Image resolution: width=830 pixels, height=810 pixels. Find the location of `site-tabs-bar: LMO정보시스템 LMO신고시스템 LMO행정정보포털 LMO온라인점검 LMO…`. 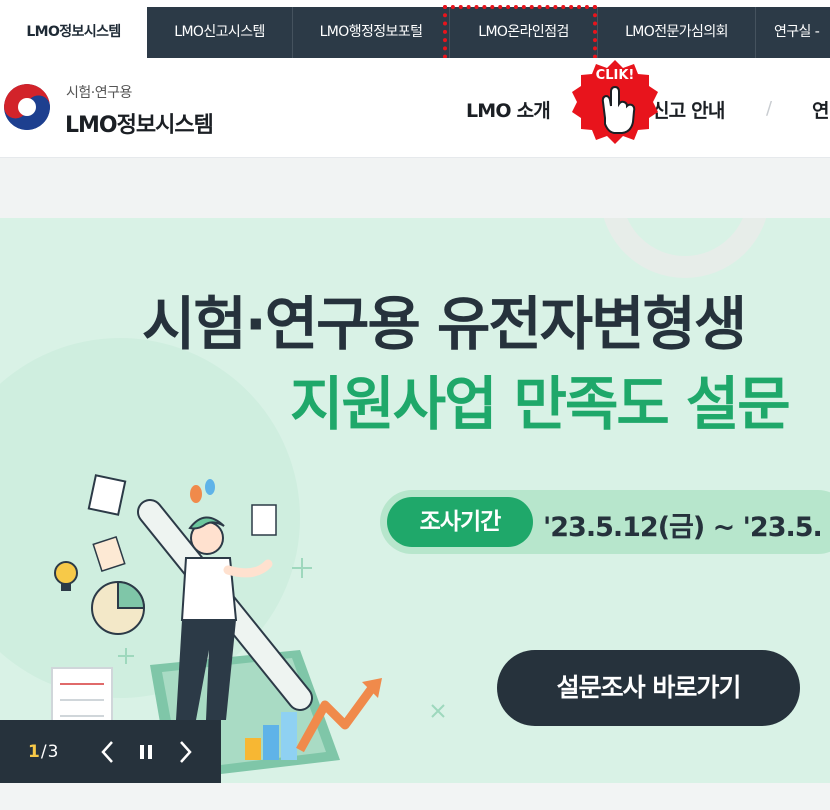

site-tabs-bar: LMO정보시스템 LMO신고시스템 LMO행정정보포털 LMO온라인점검 LMO… is located at coordinates (415, 29).